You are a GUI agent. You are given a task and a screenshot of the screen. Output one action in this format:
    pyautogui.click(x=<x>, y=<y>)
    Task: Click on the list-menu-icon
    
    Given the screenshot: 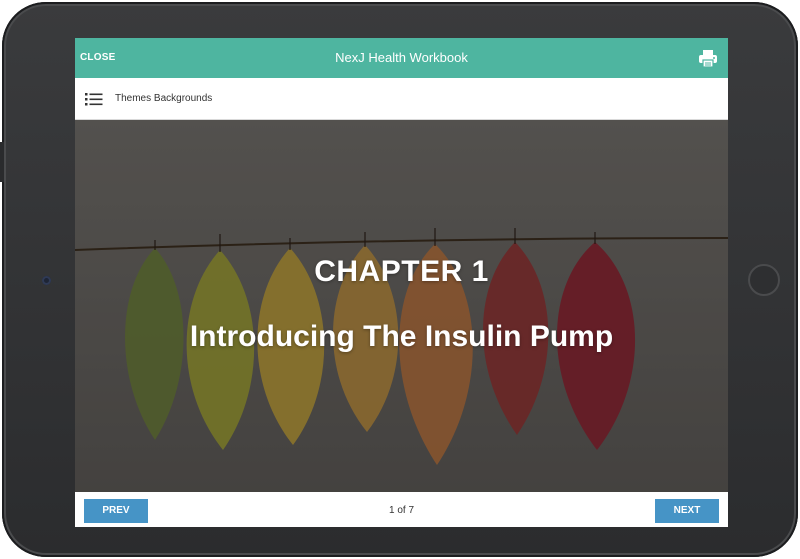 What is the action you would take?
    pyautogui.click(x=94, y=99)
    